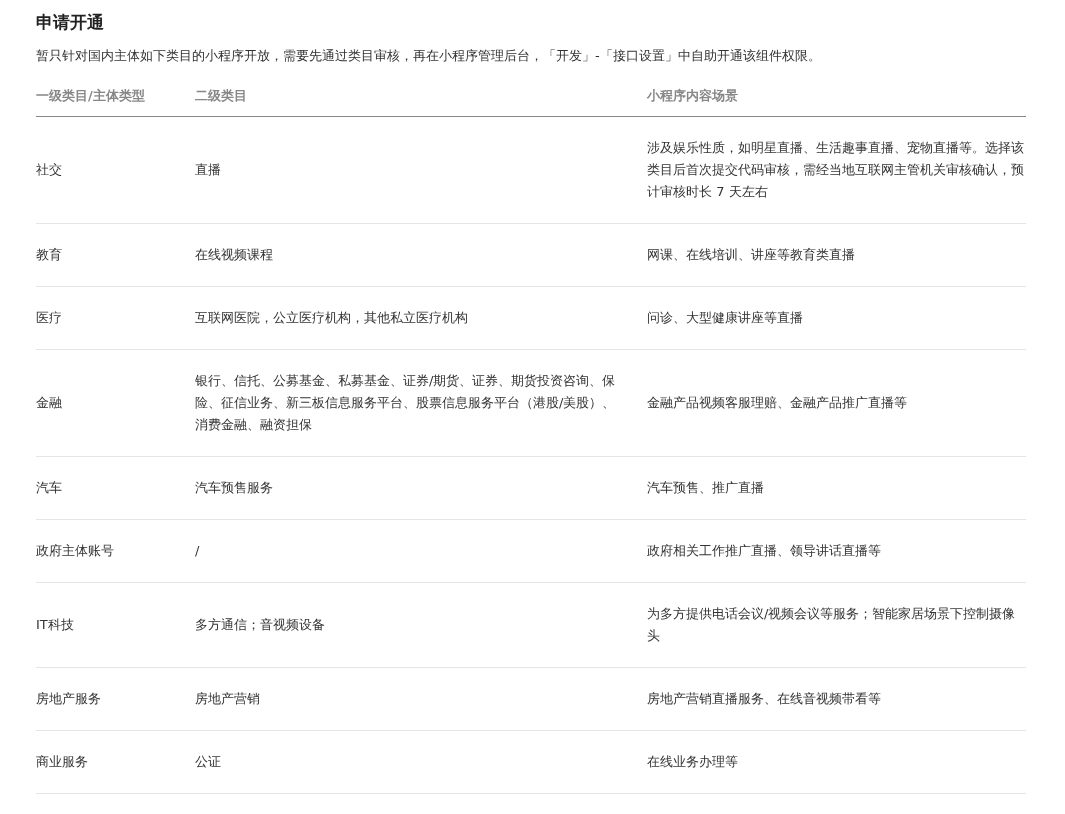 The image size is (1065, 814). What do you see at coordinates (836, 762) in the screenshot?
I see `table-cell: 在线业务办理等` at bounding box center [836, 762].